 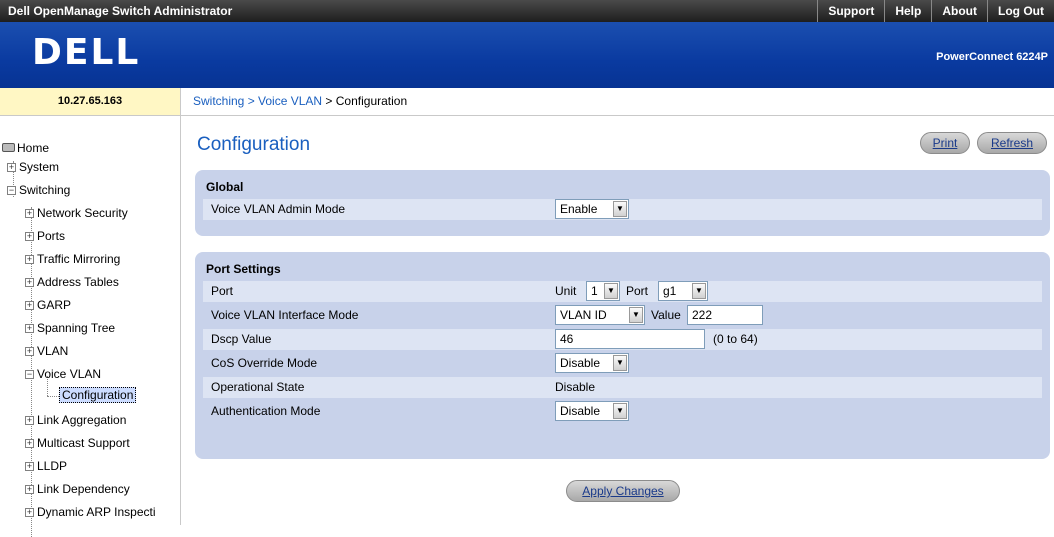 What do you see at coordinates (8, 147) in the screenshot?
I see `home-icon` at bounding box center [8, 147].